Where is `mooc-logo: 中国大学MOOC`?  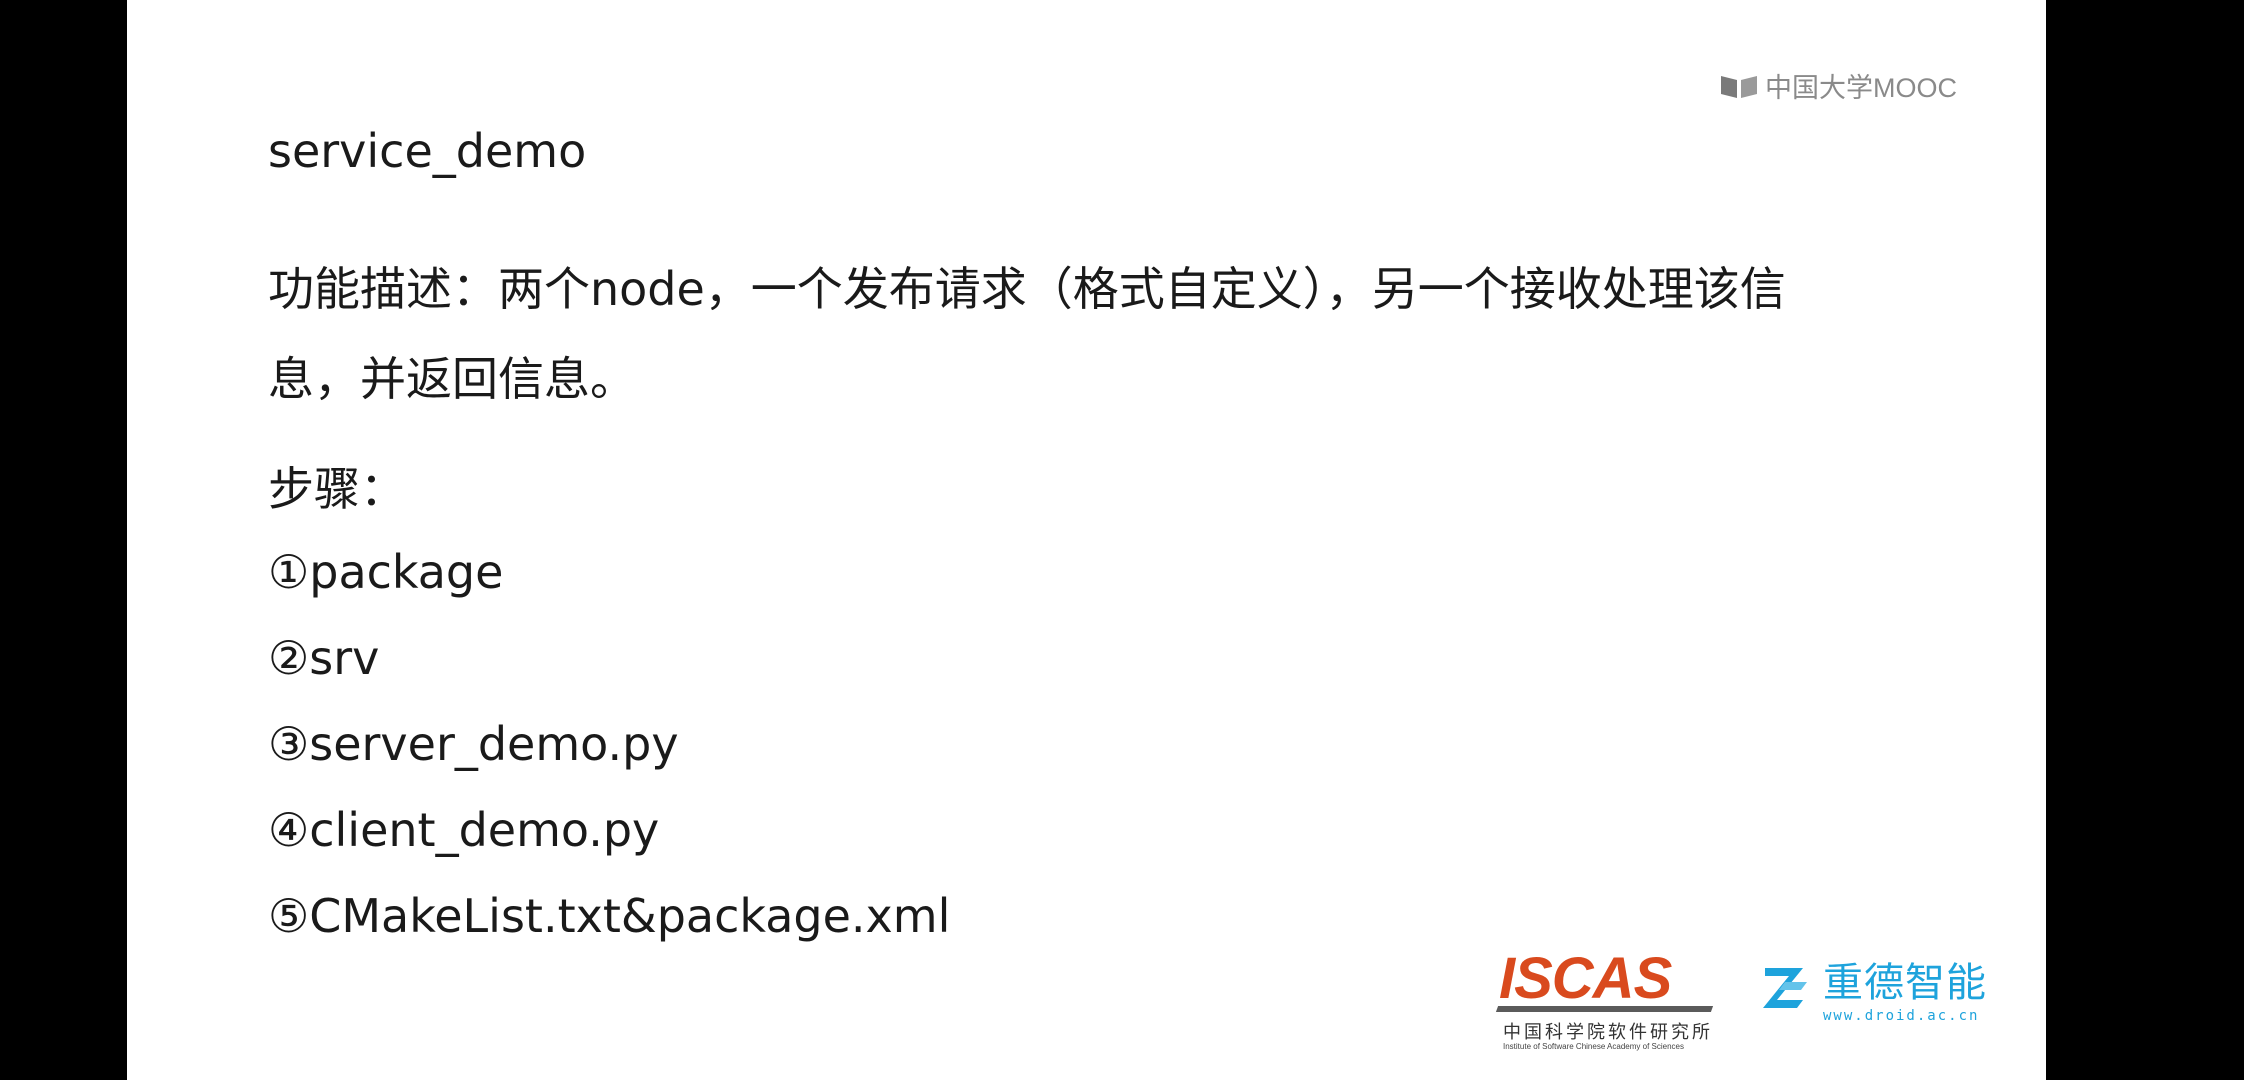
mooc-logo: 中国大学MOOC is located at coordinates (1838, 85).